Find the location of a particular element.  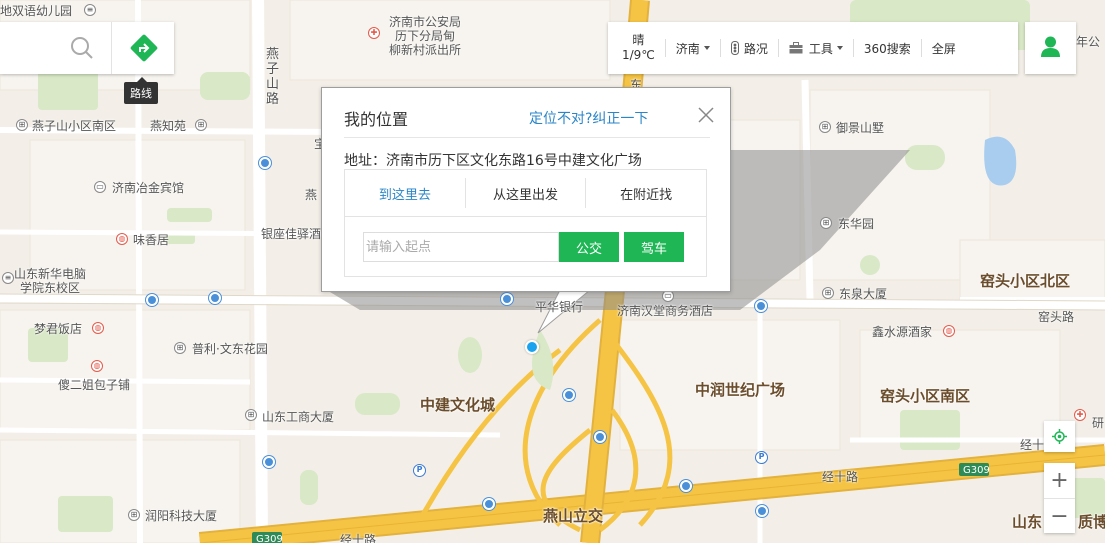

map-label: 燕知苑 is located at coordinates (168, 126).